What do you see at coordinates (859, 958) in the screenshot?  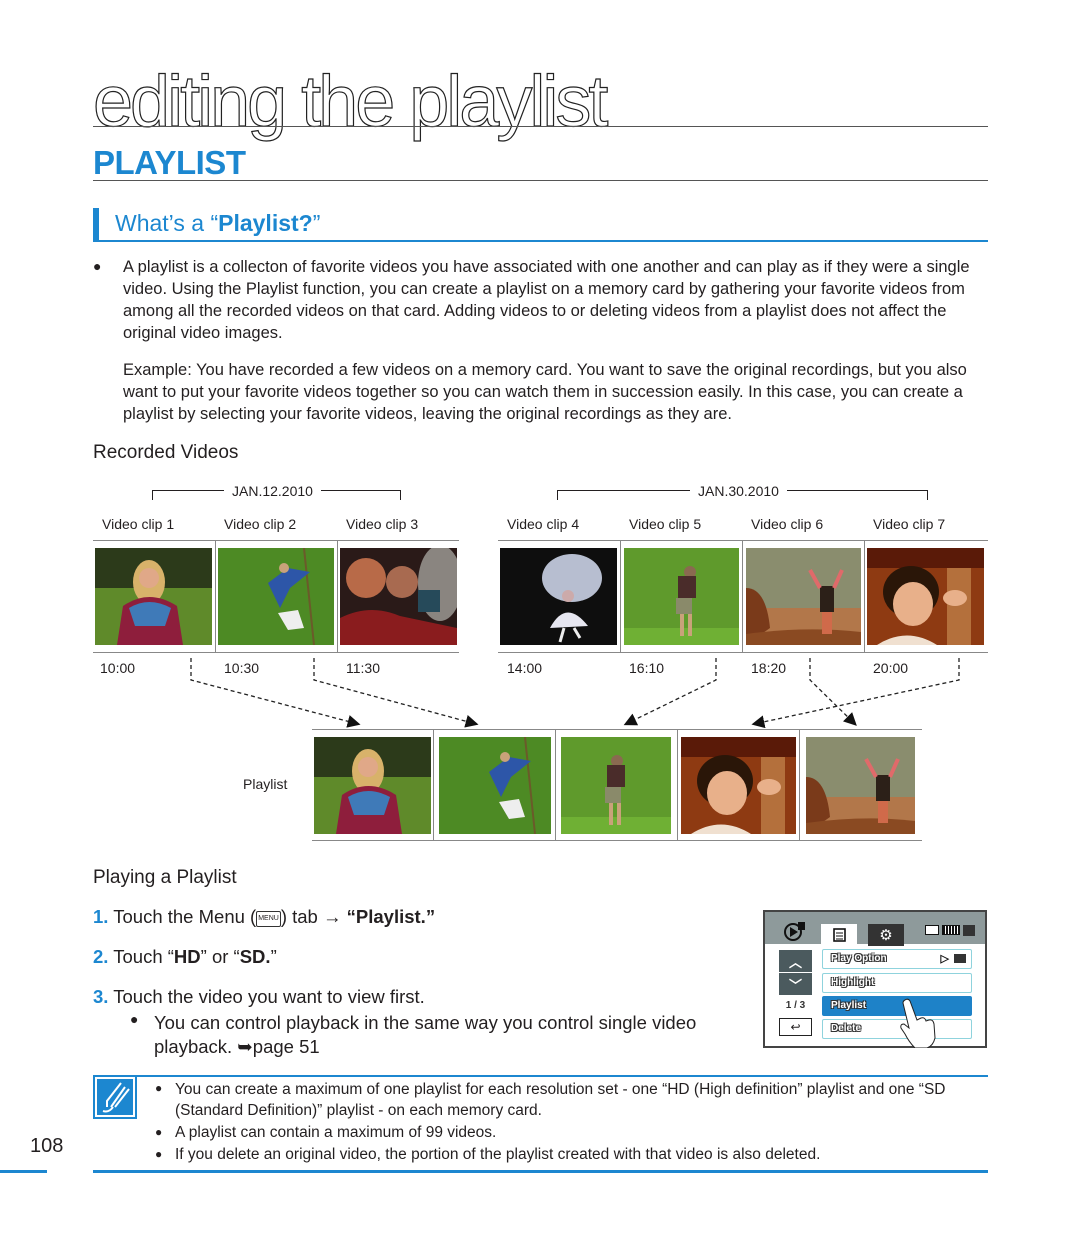 I see `menu-item-label: Play Option` at bounding box center [859, 958].